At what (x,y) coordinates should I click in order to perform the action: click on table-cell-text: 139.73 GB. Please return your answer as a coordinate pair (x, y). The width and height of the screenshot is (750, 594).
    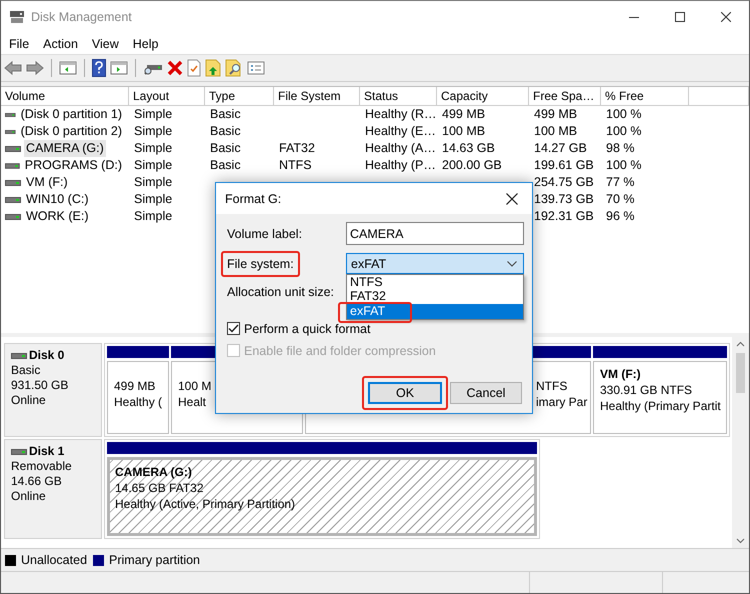
    Looking at the image, I should click on (564, 199).